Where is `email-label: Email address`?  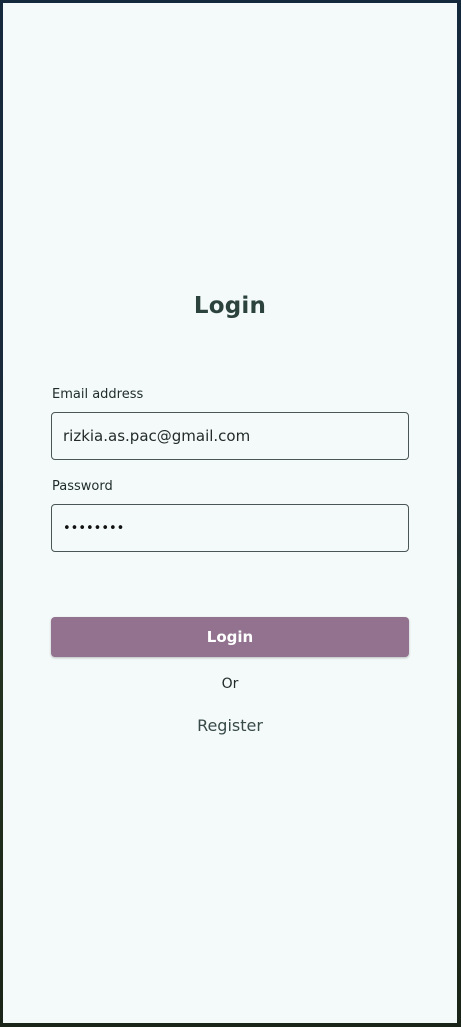 email-label: Email address is located at coordinates (98, 394).